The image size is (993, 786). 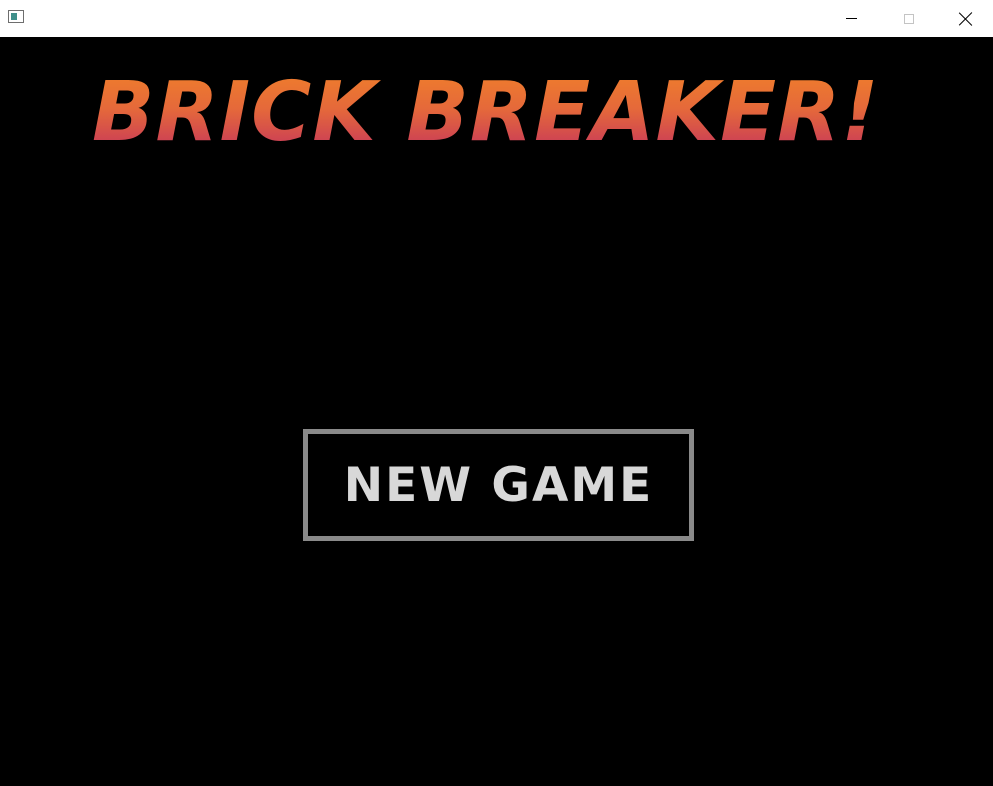 I want to click on app-icon-pane, so click(x=14, y=16).